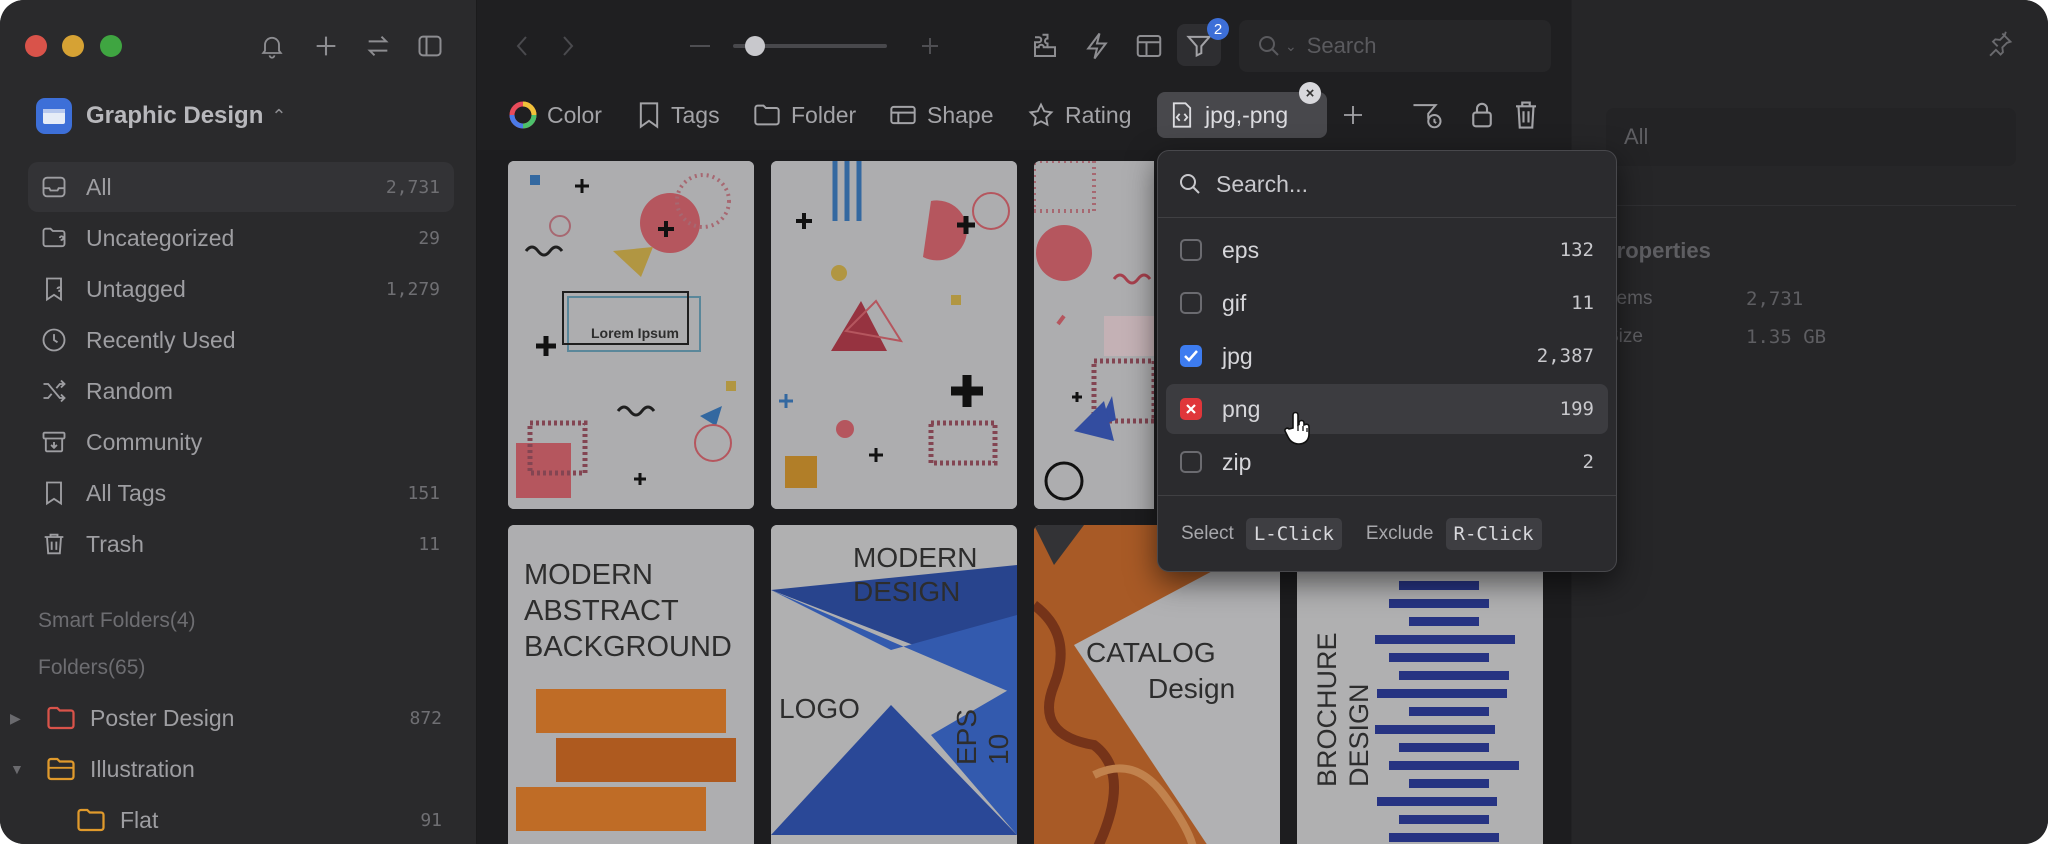 This screenshot has height=844, width=2048. I want to click on format-option-zip: zip 2, so click(1387, 462).